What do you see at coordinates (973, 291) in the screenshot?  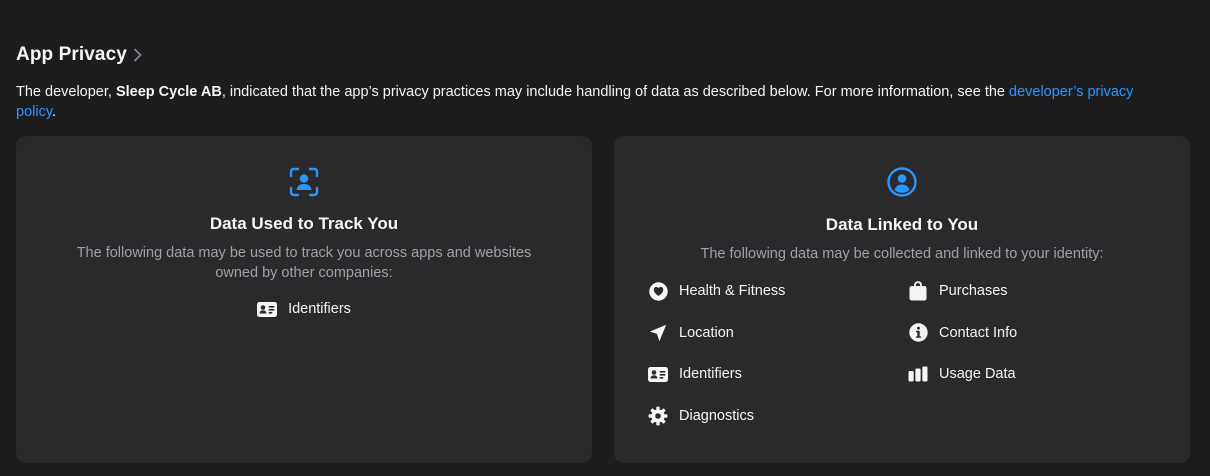 I see `item-label: Purchases` at bounding box center [973, 291].